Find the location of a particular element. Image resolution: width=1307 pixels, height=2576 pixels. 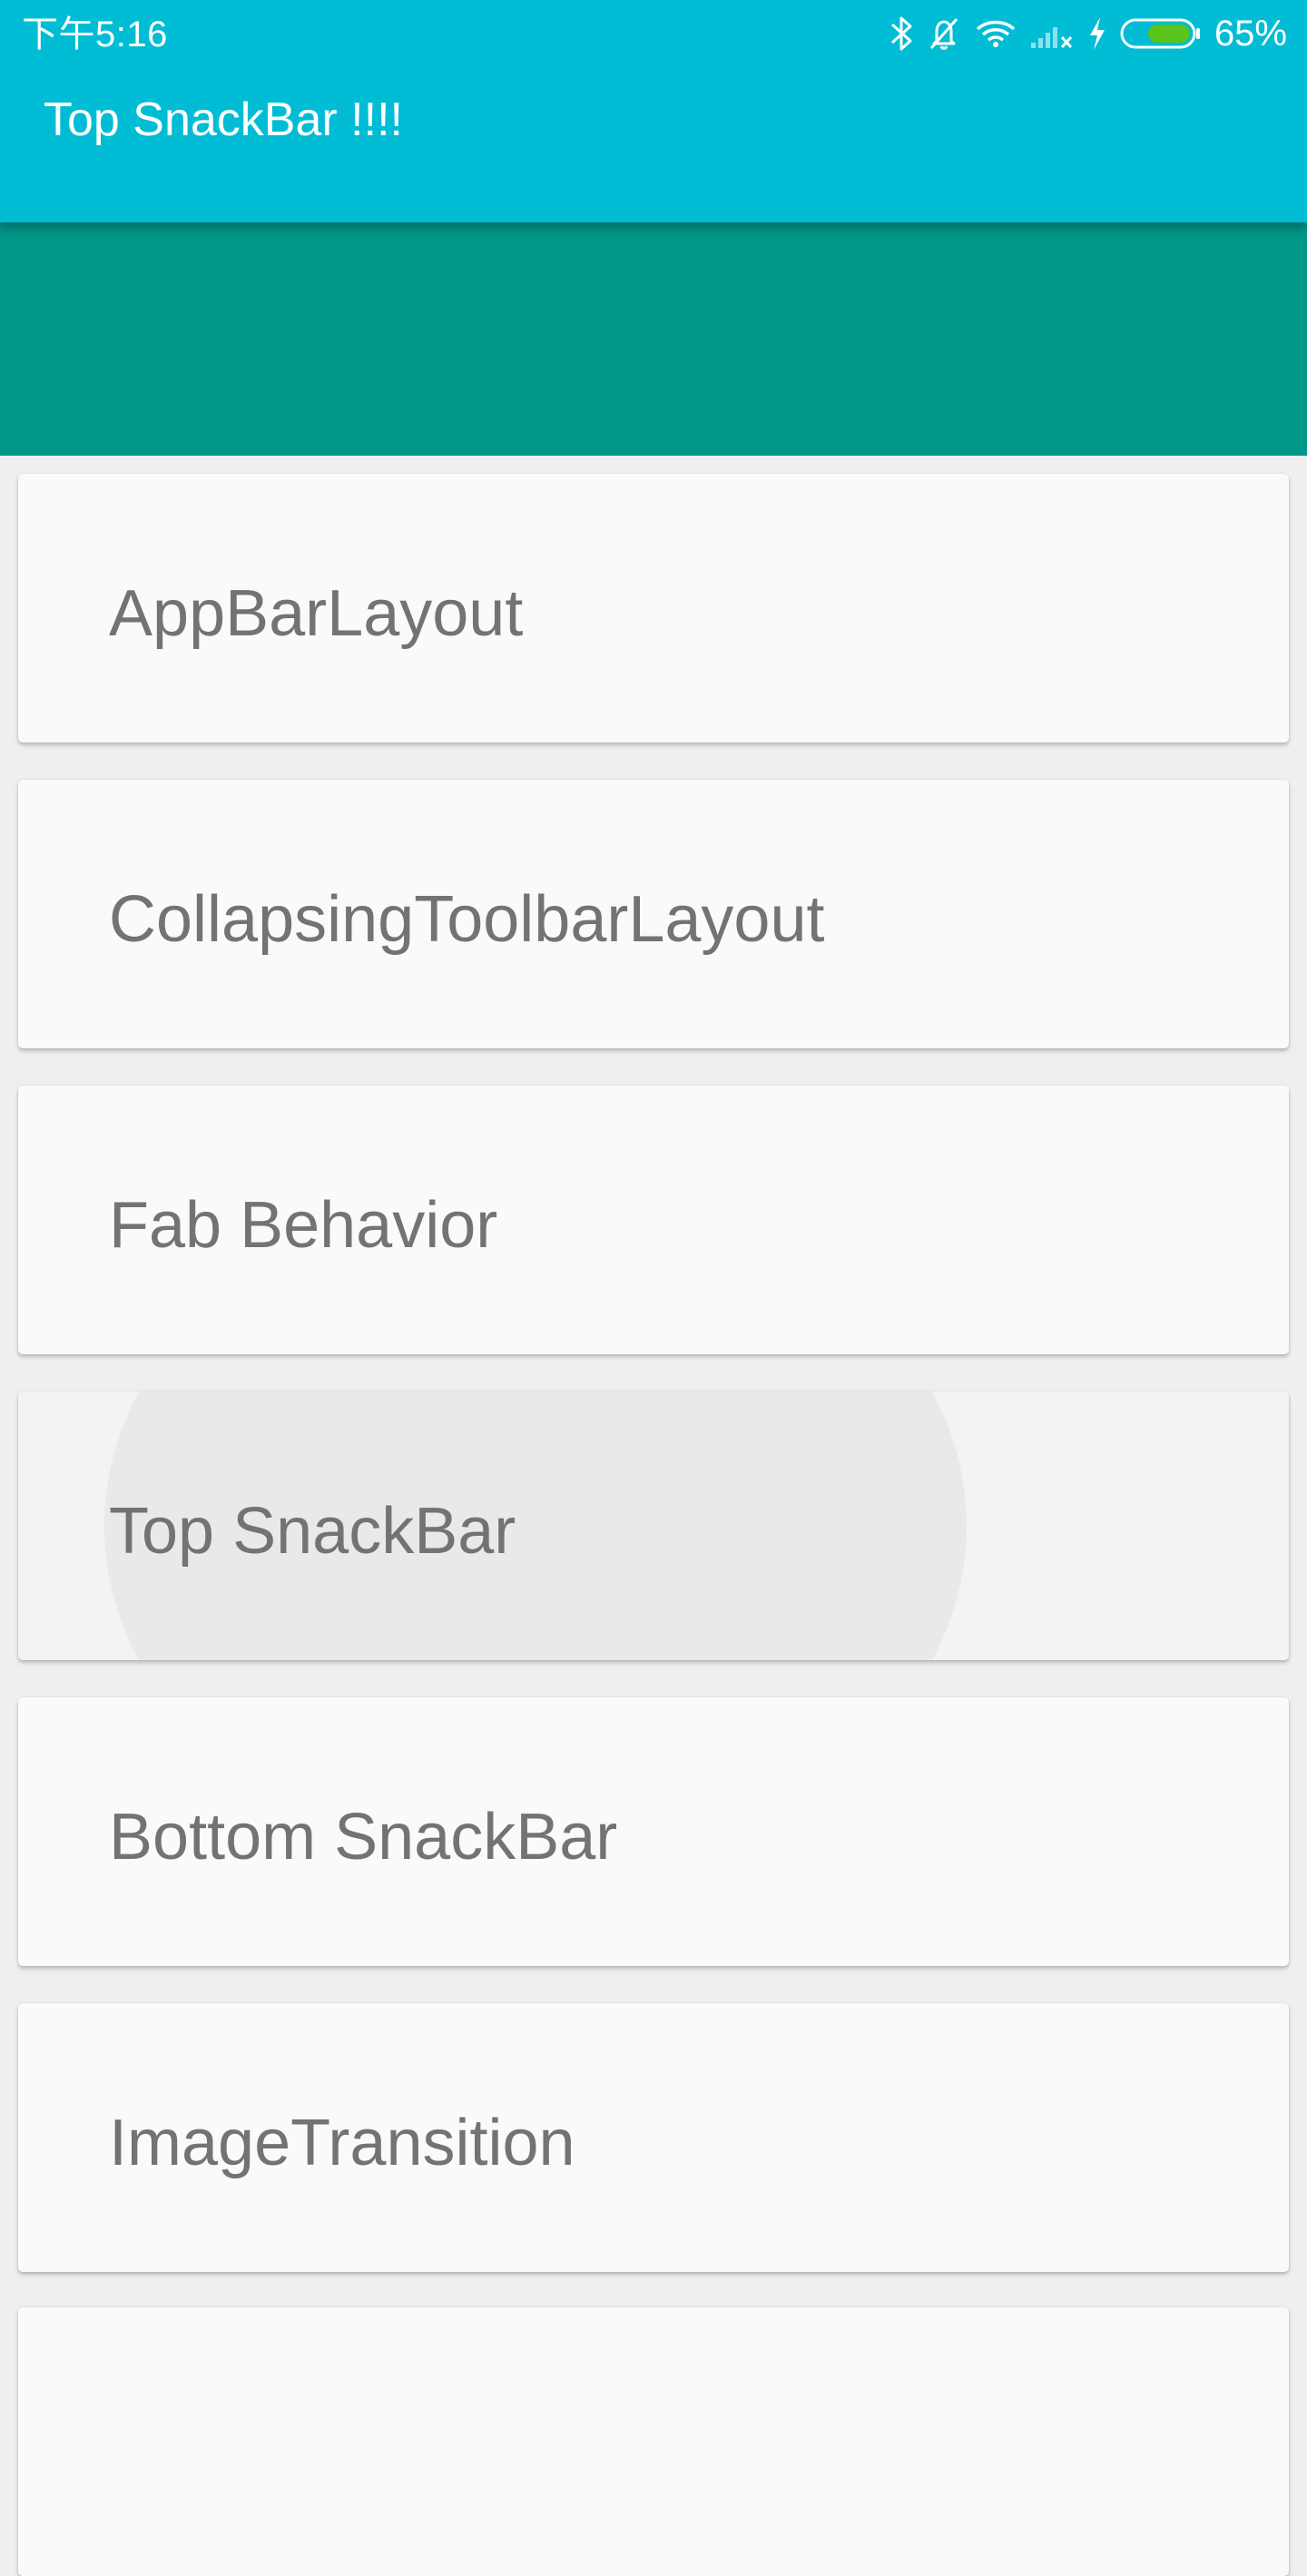

list-item-collapsingtoolbarlayout: CollapsingToolbarLayout is located at coordinates (653, 914).